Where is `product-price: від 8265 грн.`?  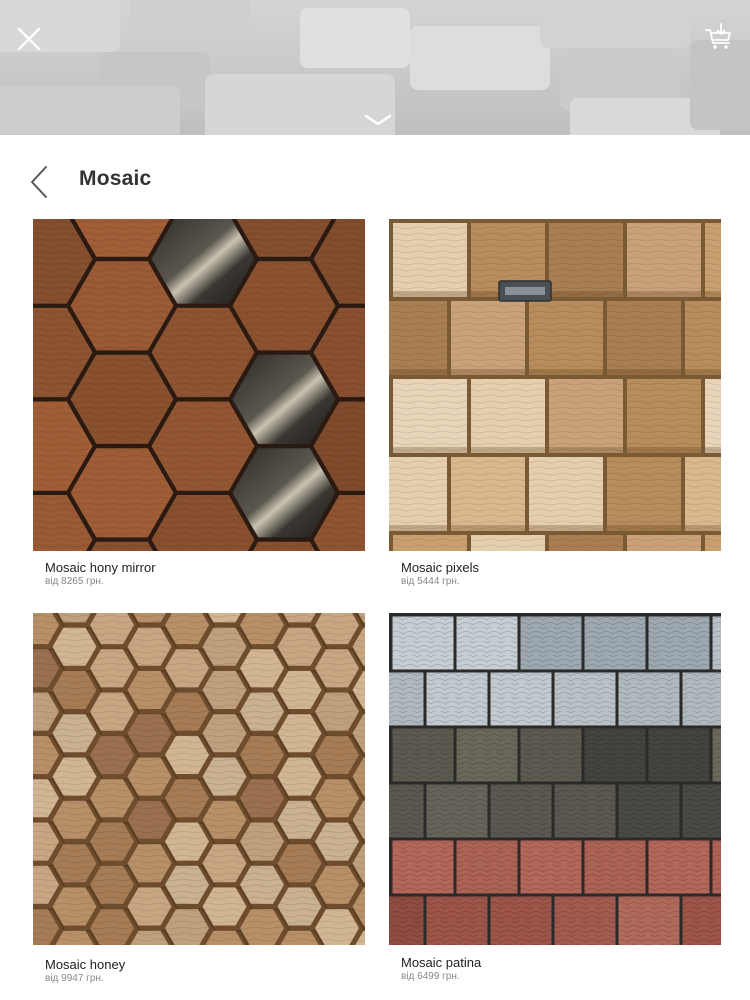 product-price: від 8265 грн. is located at coordinates (74, 581).